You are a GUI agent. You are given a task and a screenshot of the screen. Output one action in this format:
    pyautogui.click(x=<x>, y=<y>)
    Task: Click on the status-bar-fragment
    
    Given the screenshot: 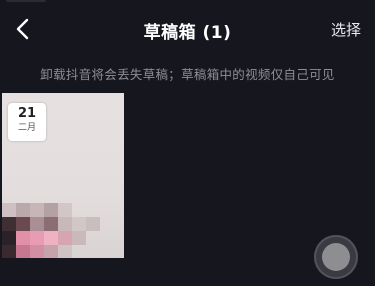 What is the action you would take?
    pyautogui.click(x=26, y=1)
    